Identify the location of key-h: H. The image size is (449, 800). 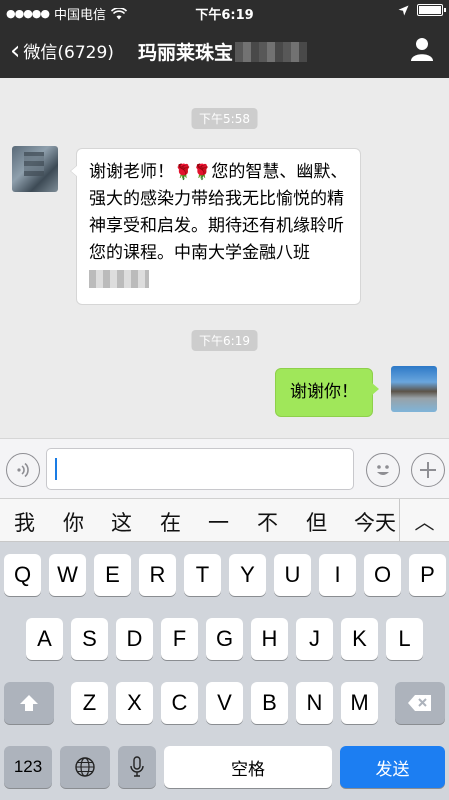
(269, 639).